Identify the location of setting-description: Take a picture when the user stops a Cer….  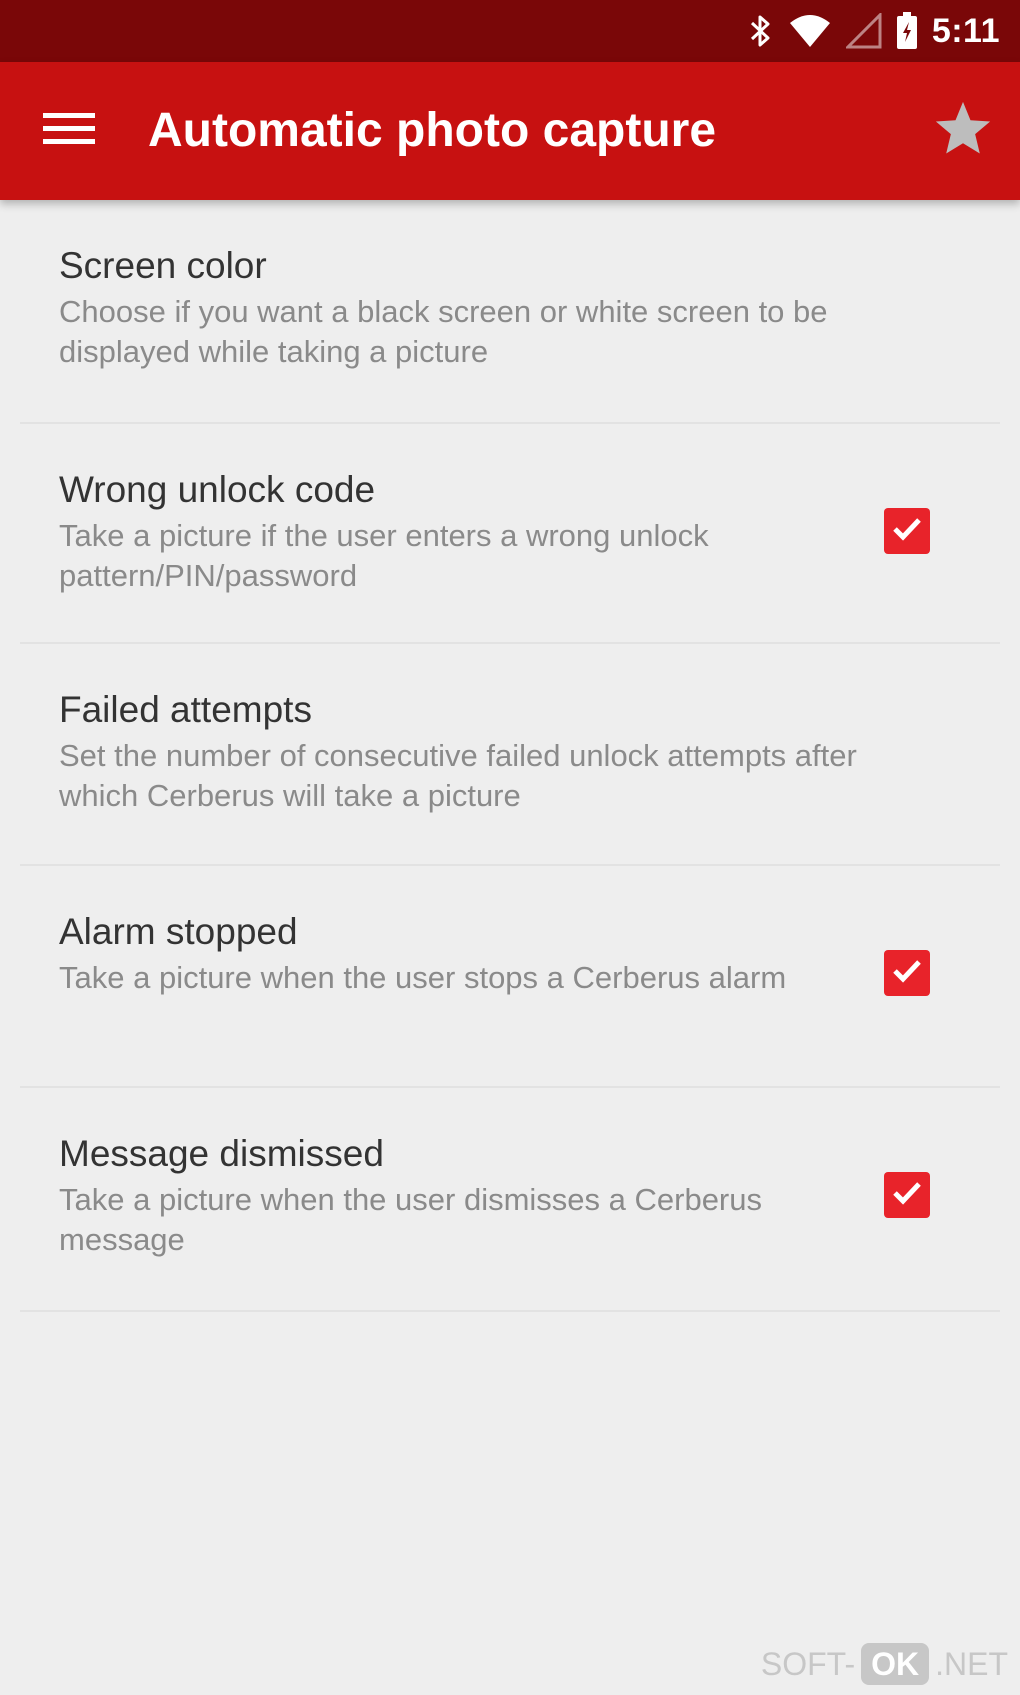
(423, 977).